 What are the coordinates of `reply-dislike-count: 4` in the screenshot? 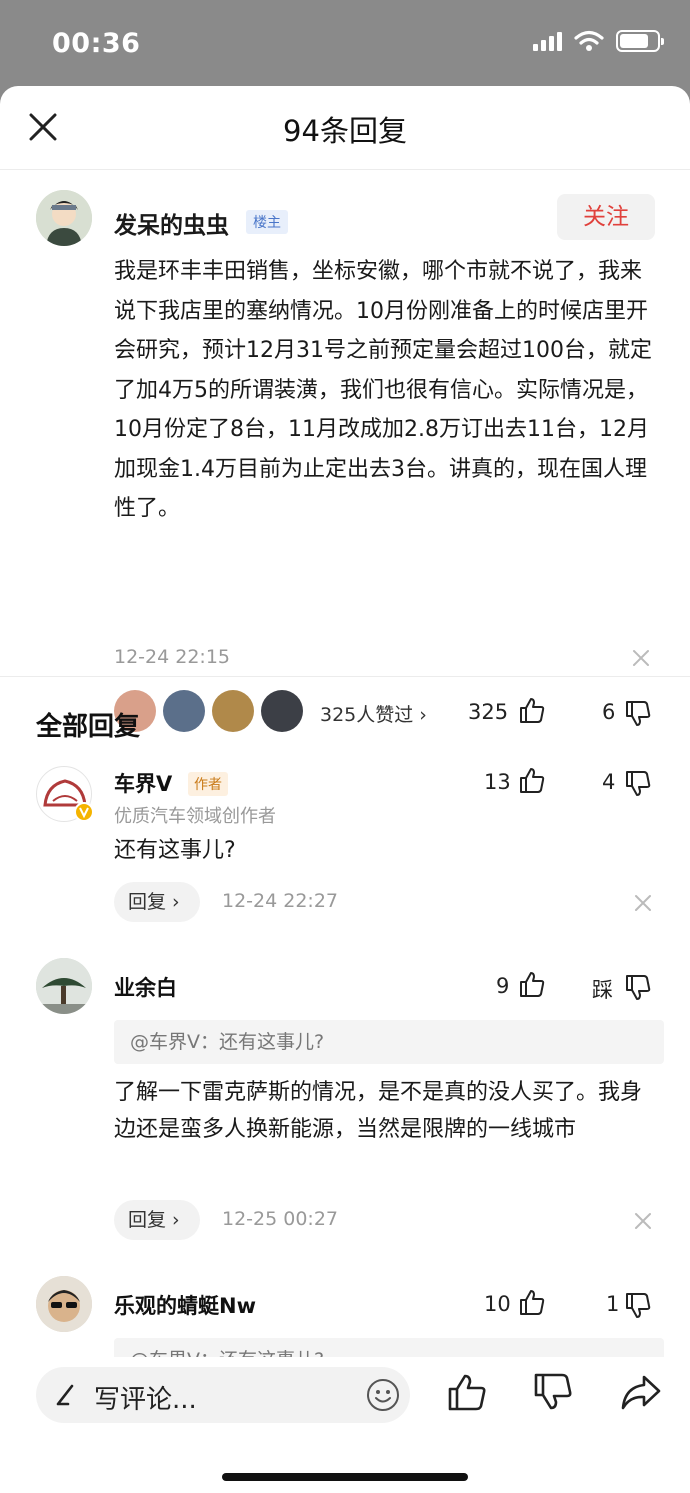 It's located at (609, 782).